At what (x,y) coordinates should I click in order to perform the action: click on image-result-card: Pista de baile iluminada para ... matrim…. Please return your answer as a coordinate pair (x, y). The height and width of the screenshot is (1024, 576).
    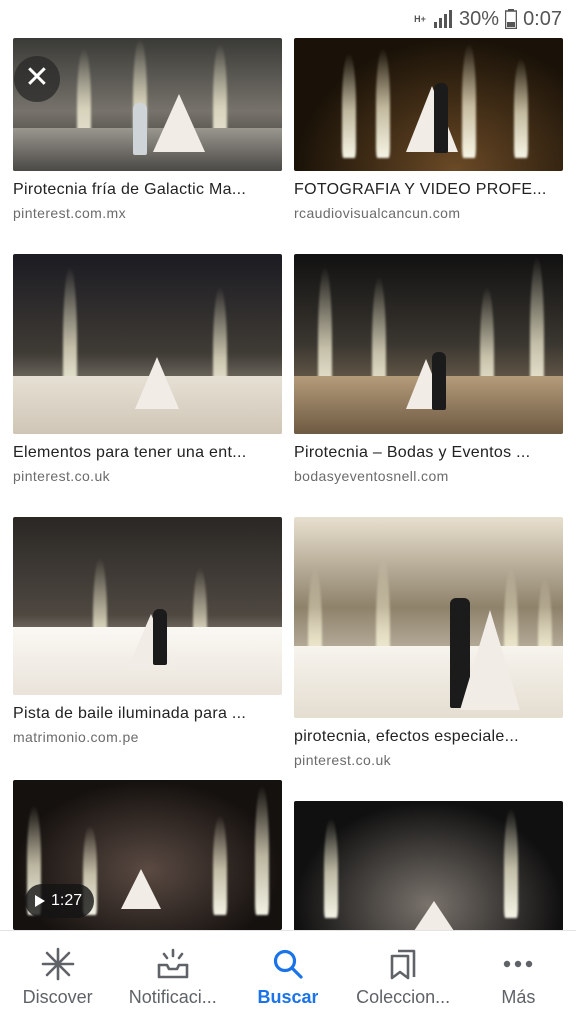
    Looking at the image, I should click on (147, 631).